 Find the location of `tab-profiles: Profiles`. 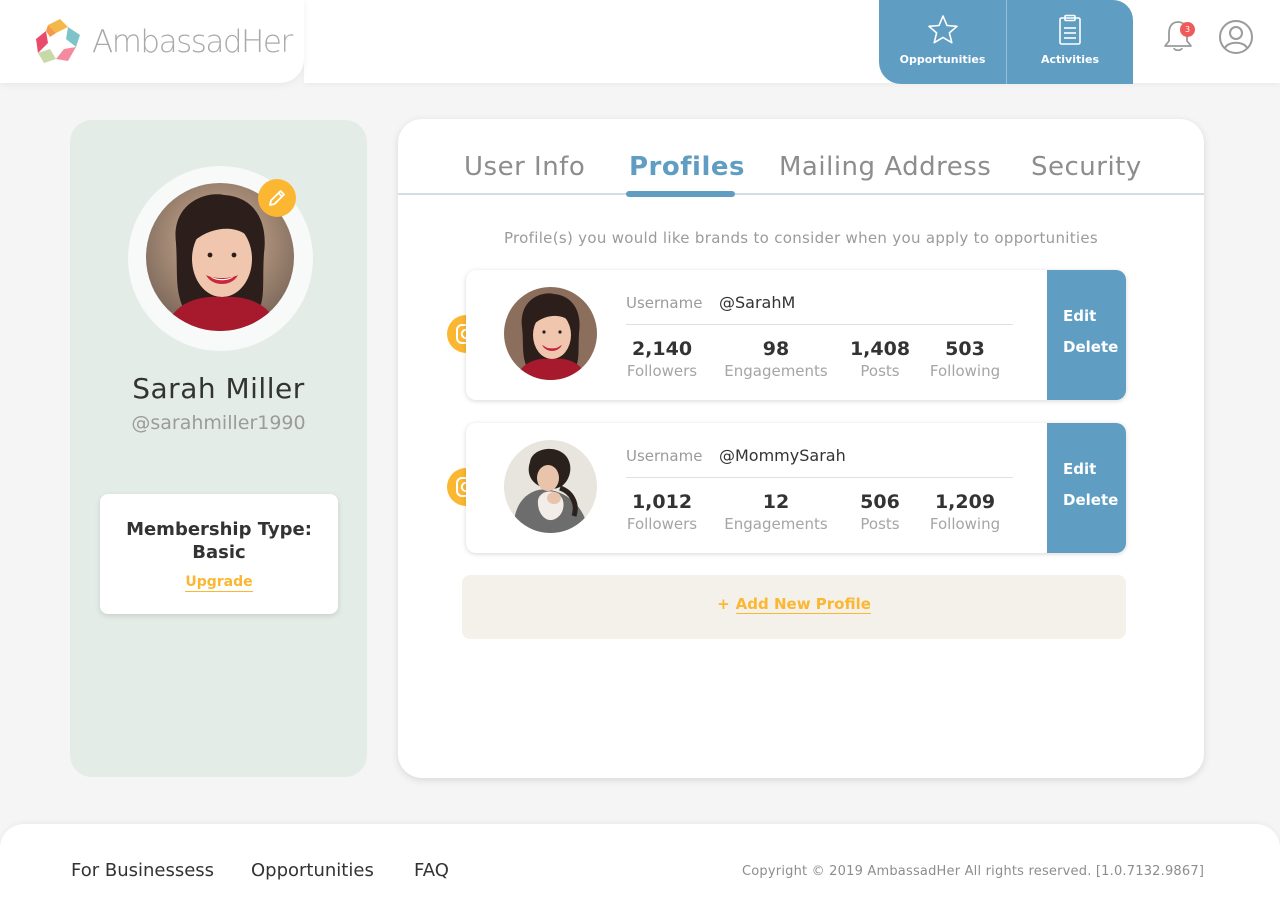

tab-profiles: Profiles is located at coordinates (687, 167).